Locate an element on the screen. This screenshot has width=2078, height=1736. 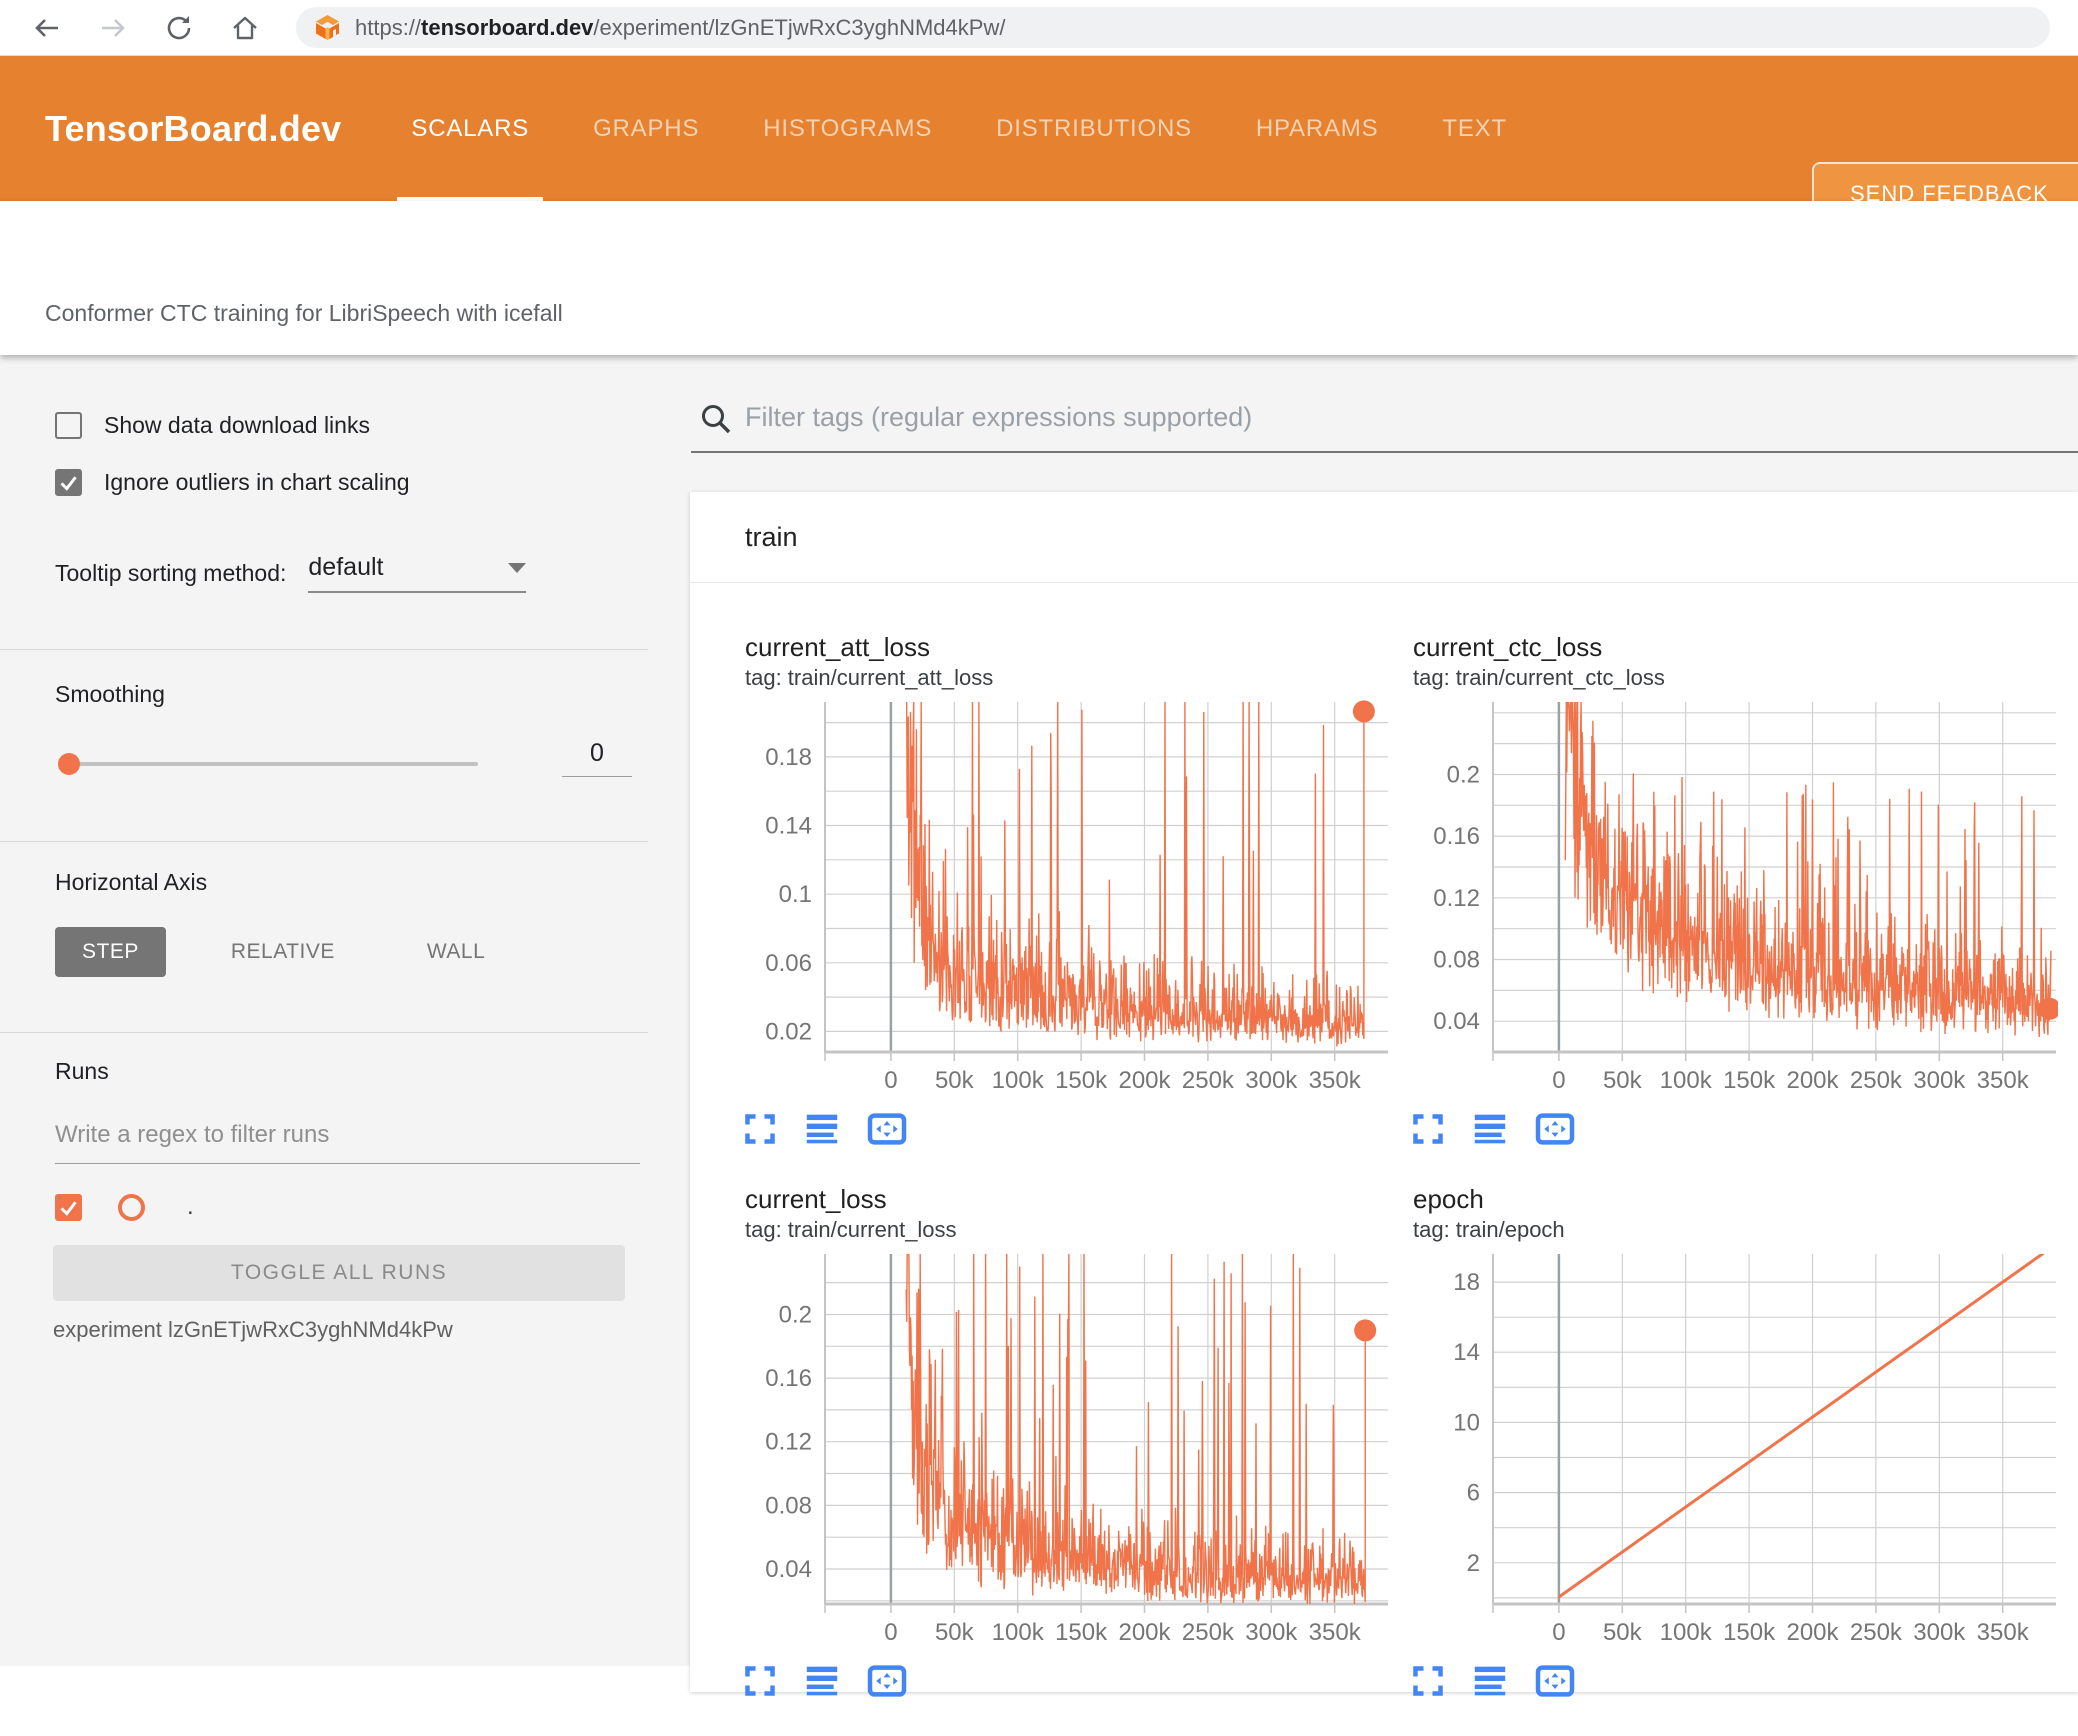
ignore-outliers-label: Ignore outliers in chart scaling is located at coordinates (257, 482).